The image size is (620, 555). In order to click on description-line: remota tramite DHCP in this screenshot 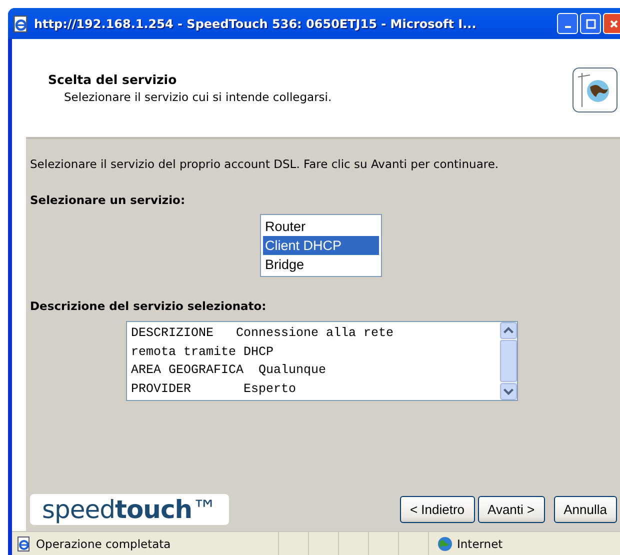, I will do `click(203, 352)`.